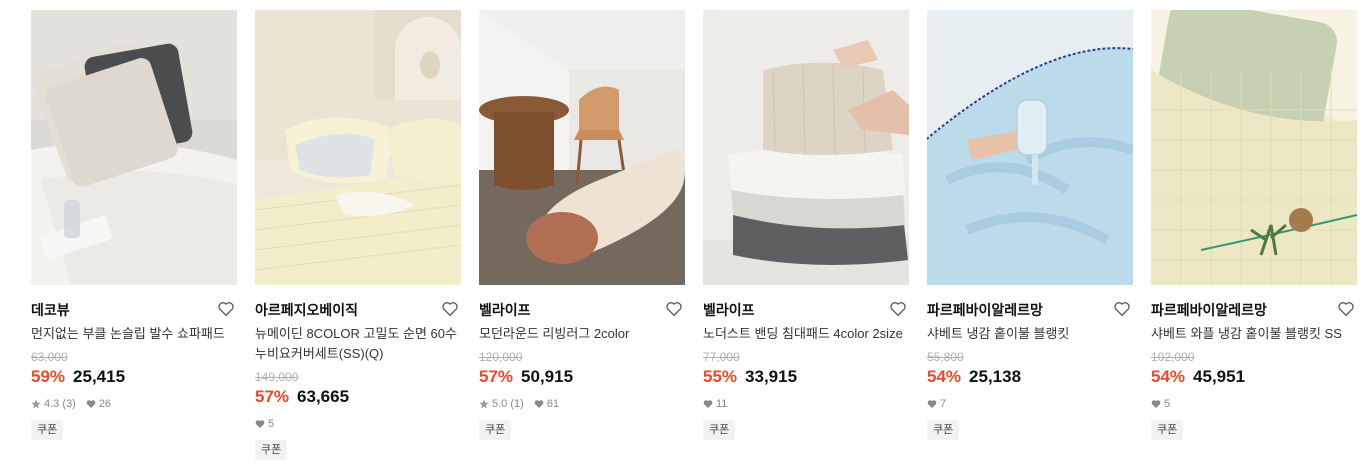  What do you see at coordinates (48, 376) in the screenshot?
I see `discount-rate: 59%` at bounding box center [48, 376].